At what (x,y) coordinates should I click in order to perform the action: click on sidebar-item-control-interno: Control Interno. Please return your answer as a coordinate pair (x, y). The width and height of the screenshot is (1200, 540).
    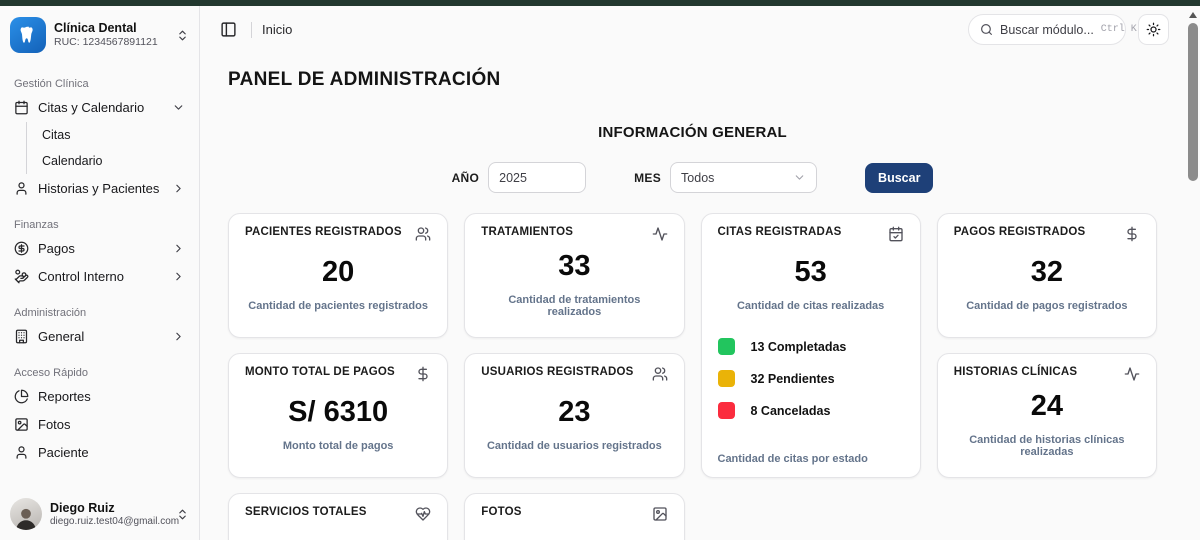
    Looking at the image, I should click on (99, 276).